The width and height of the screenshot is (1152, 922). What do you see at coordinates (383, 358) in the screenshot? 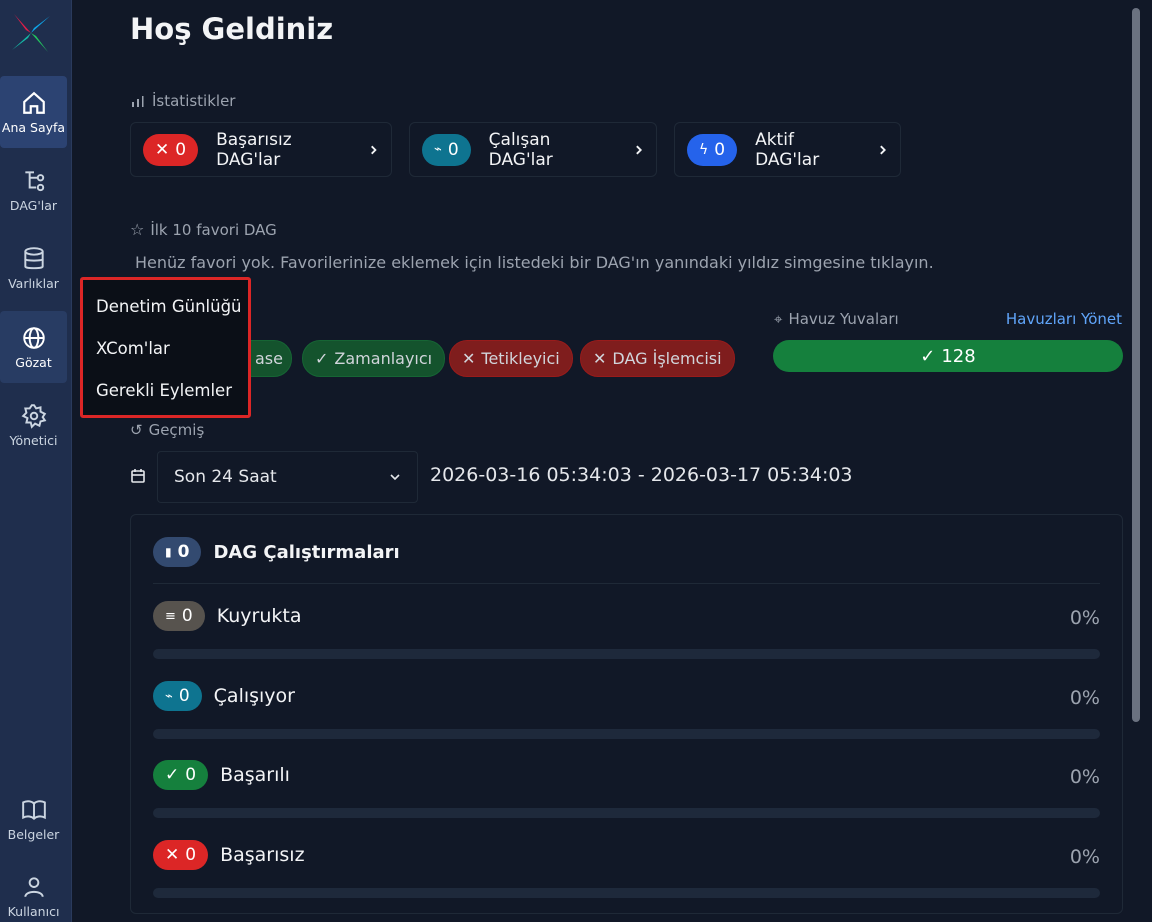
I see `health-badge-label: Zamanlayıcı` at bounding box center [383, 358].